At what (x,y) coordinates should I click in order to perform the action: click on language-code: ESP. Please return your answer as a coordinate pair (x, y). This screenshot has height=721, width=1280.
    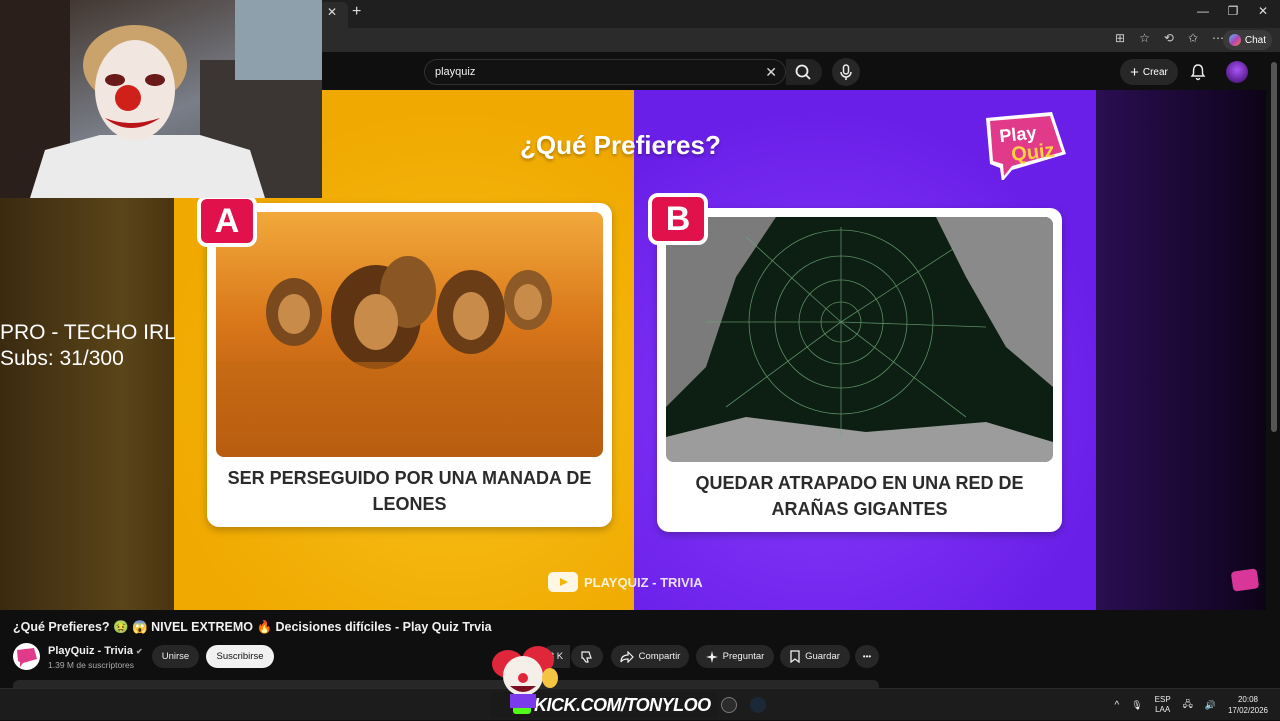
    Looking at the image, I should click on (1162, 699).